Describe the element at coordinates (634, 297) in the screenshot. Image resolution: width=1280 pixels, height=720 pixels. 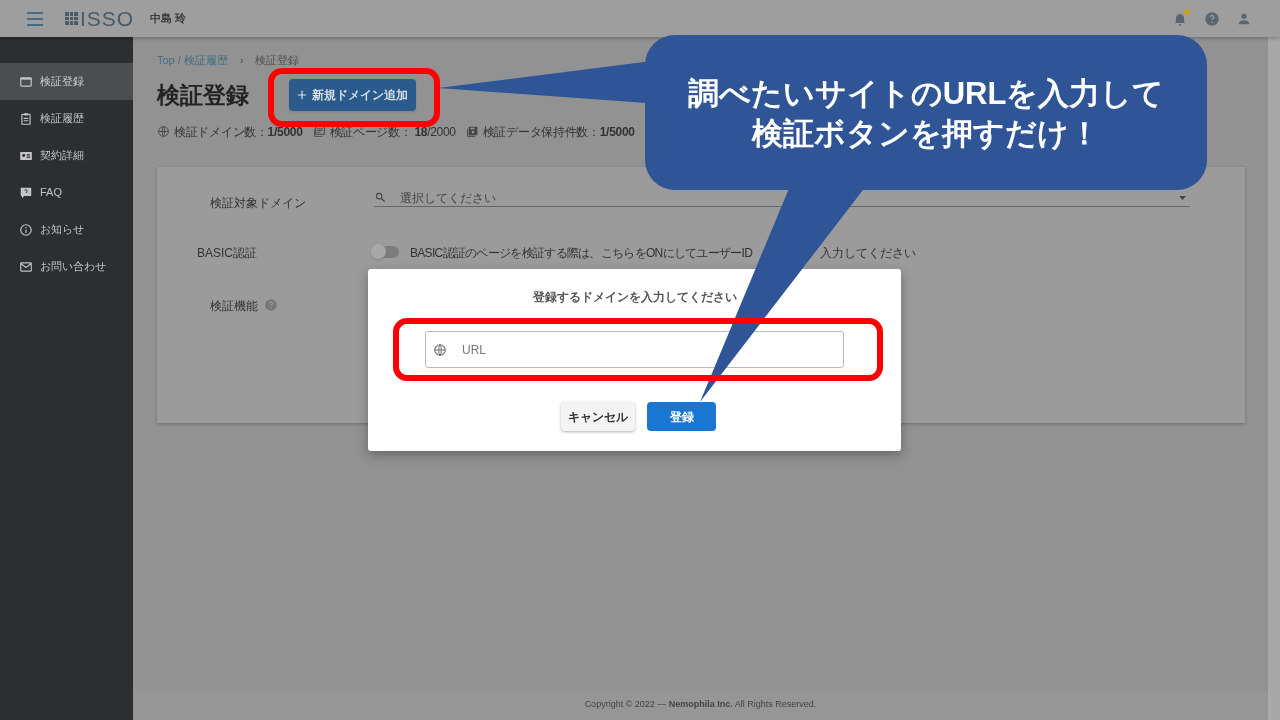
I see `dialog-title: 登録するドメインを入力してください` at that location.